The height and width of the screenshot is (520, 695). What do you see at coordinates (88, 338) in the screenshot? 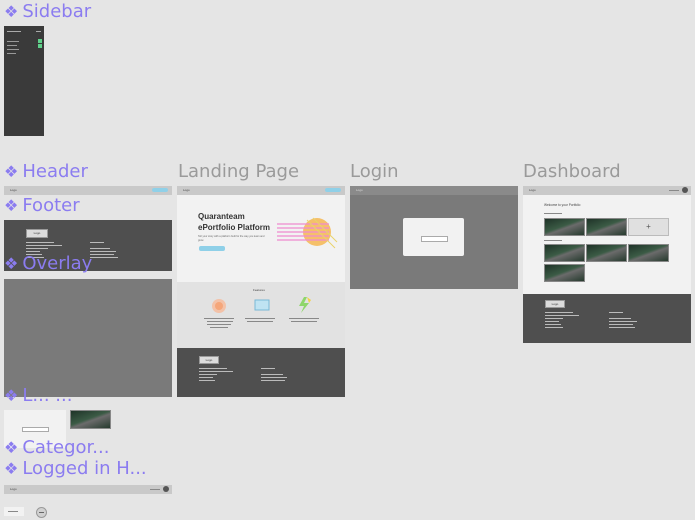
I see `overlay-frame` at bounding box center [88, 338].